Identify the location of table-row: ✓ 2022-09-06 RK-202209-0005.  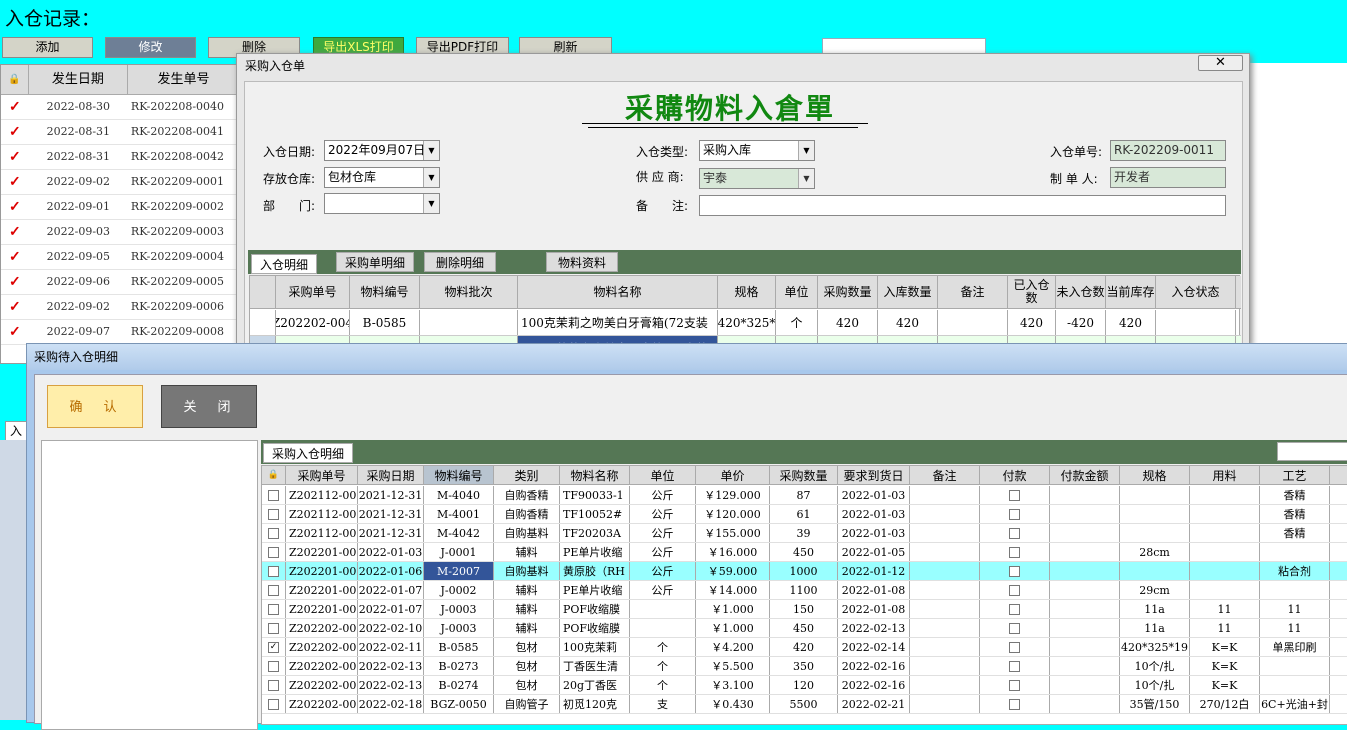
(120, 282).